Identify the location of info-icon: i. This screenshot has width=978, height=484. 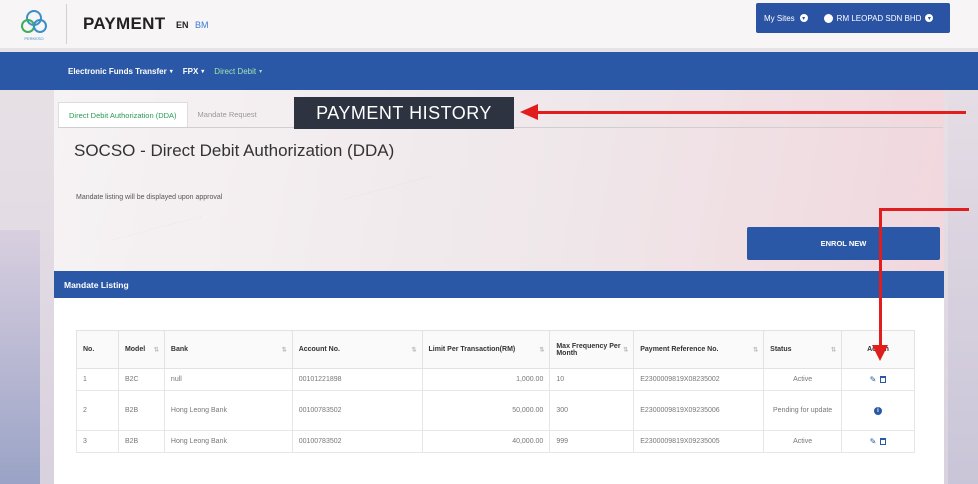
(878, 410).